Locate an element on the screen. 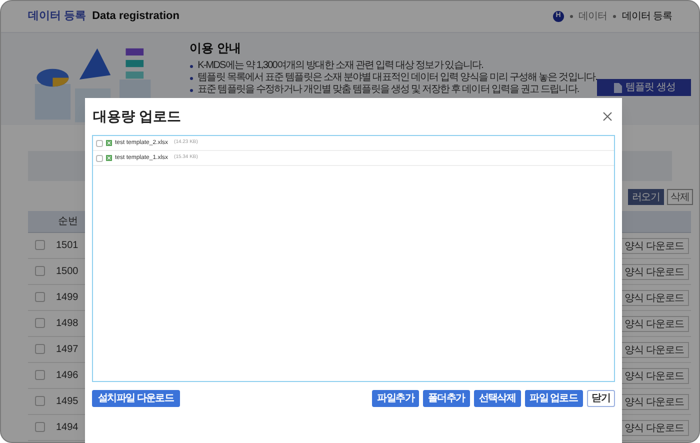  dialog-button: 파일 업로드 is located at coordinates (553, 398).